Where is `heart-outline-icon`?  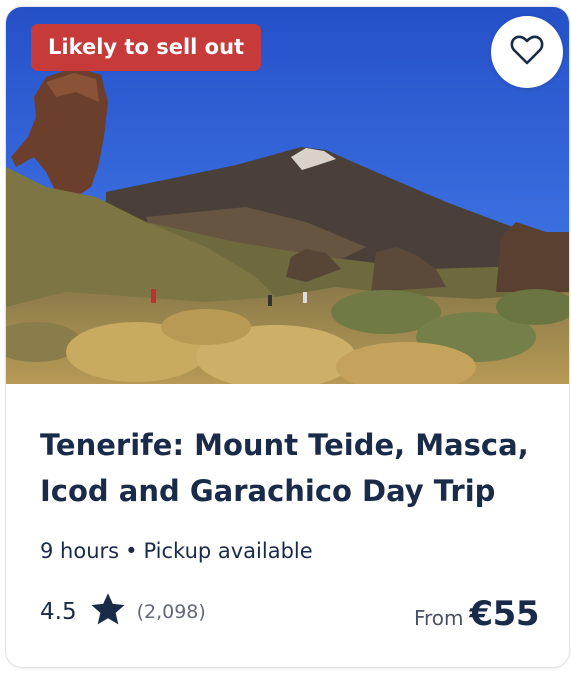 heart-outline-icon is located at coordinates (527, 52).